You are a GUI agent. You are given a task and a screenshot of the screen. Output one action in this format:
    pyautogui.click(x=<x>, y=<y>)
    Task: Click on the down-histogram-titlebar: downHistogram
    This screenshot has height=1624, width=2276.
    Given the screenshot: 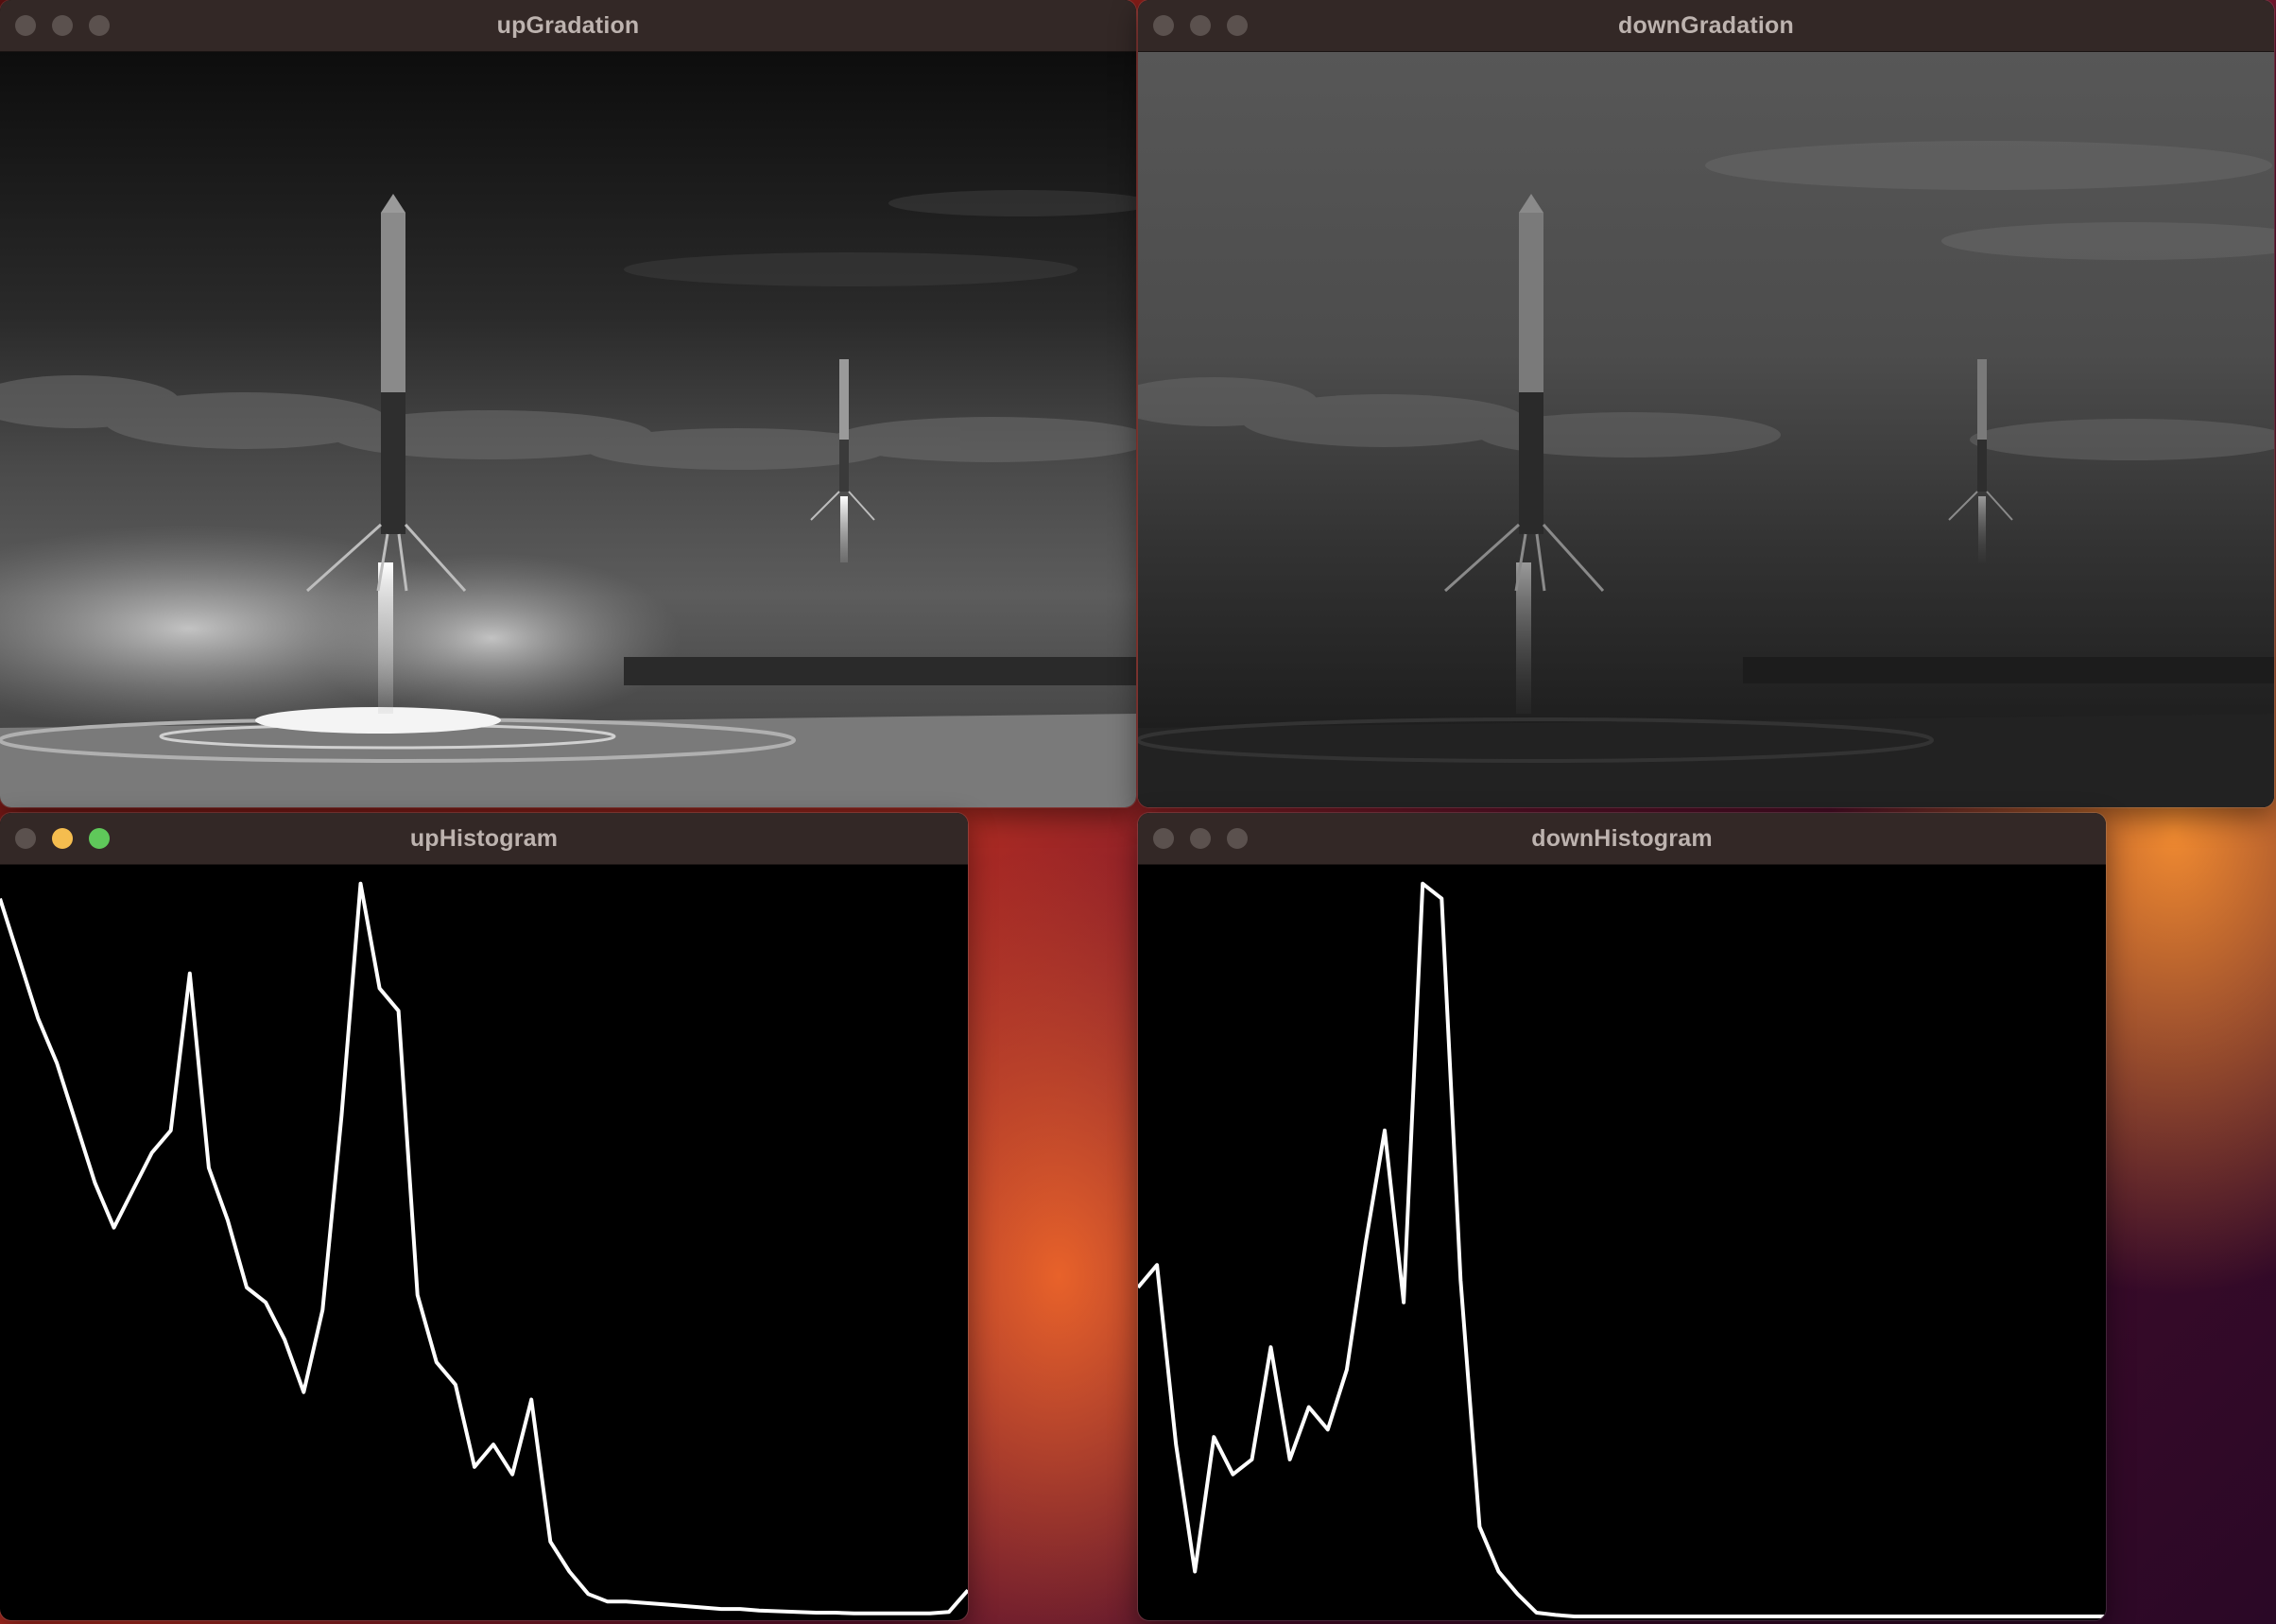 What is the action you would take?
    pyautogui.click(x=1622, y=839)
    